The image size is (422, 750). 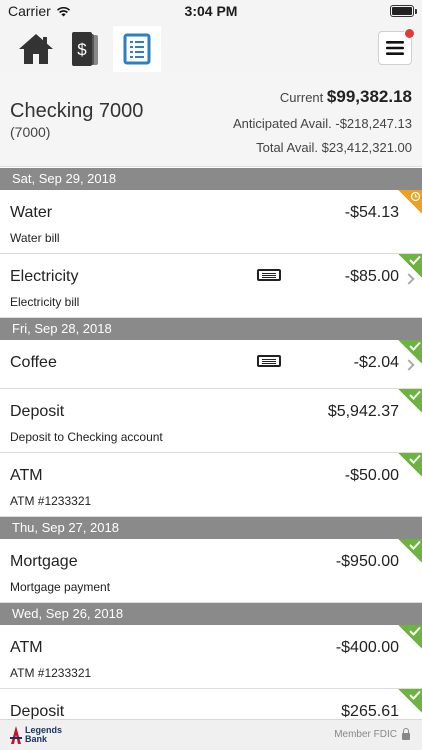 I want to click on current-balance-label: Current, so click(x=301, y=97).